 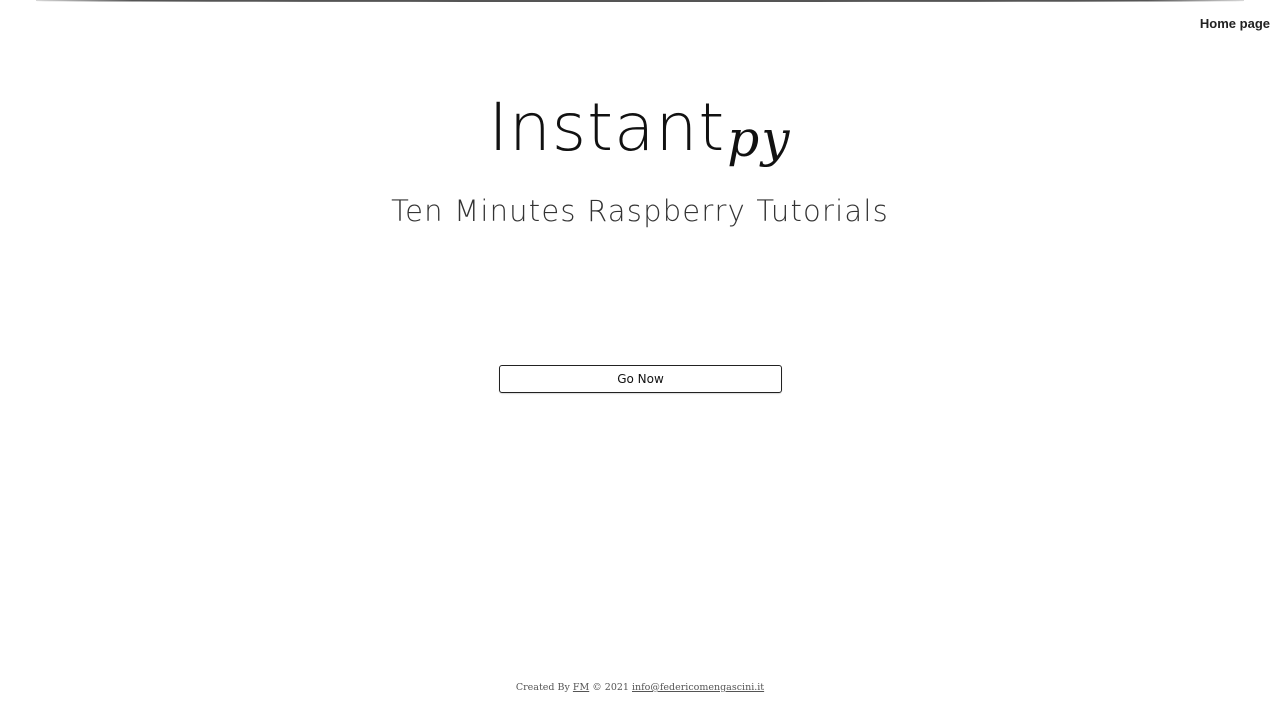 I want to click on hero-title: Instantpy, so click(x=640, y=130).